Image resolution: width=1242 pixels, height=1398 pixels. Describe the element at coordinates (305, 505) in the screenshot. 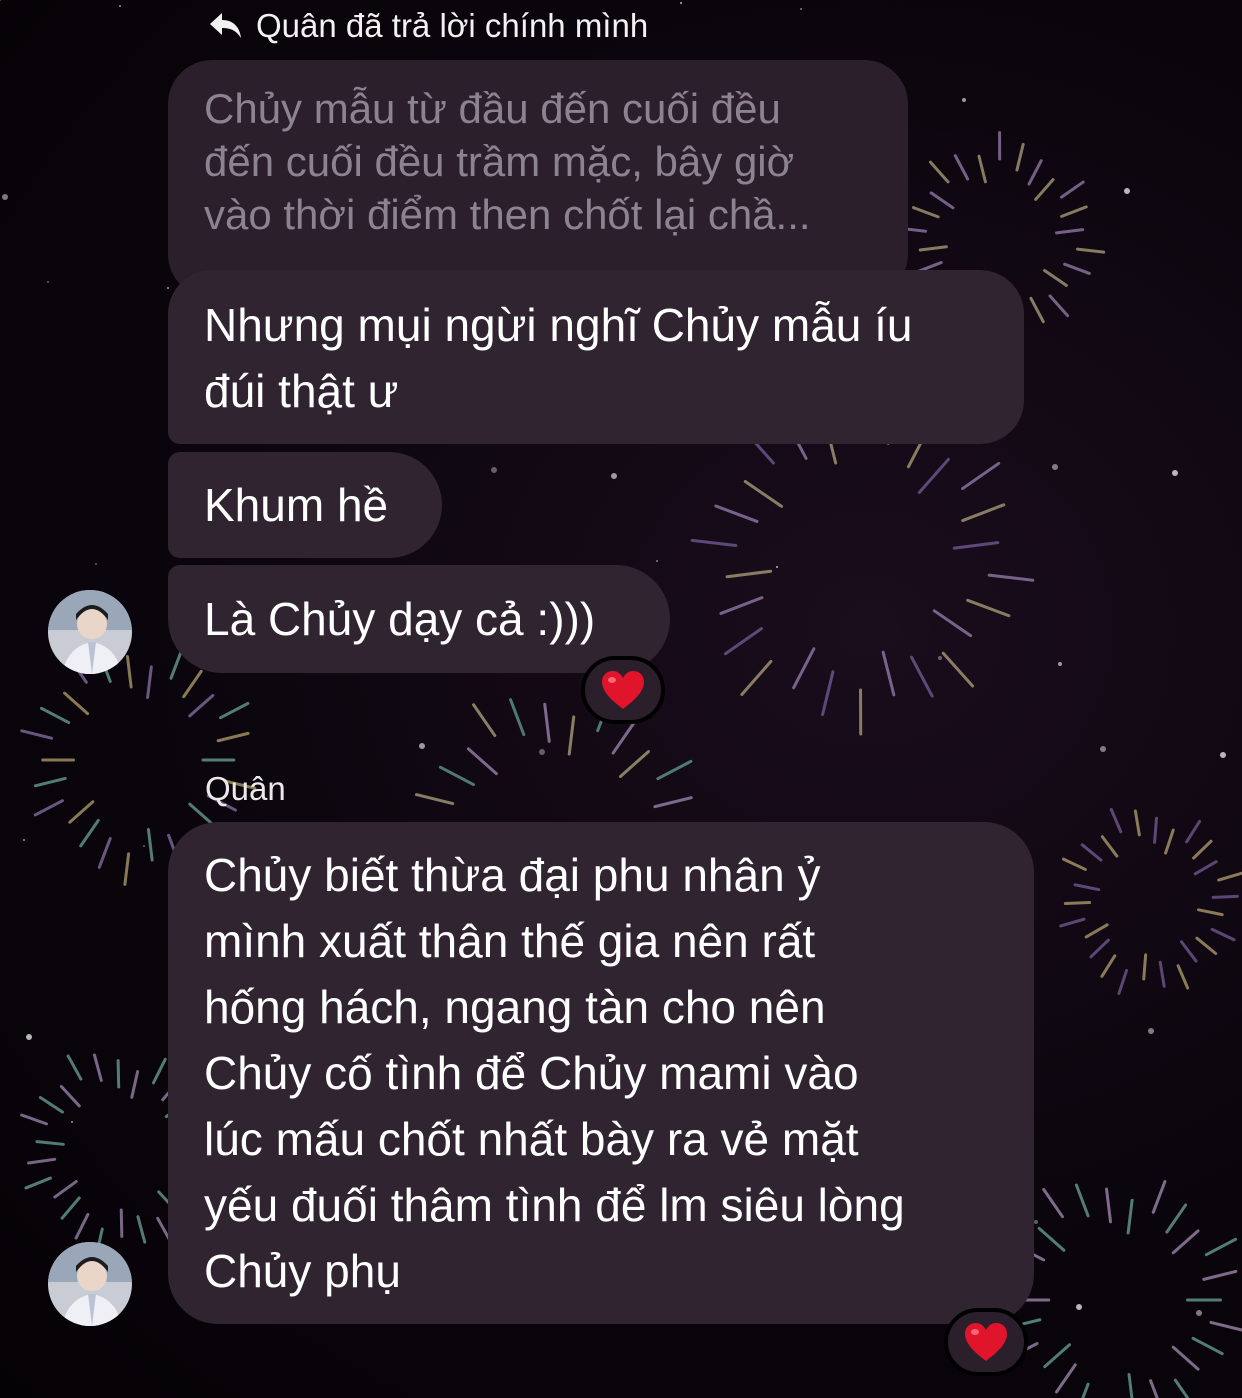

I see `message-bubble: Khum hề` at that location.